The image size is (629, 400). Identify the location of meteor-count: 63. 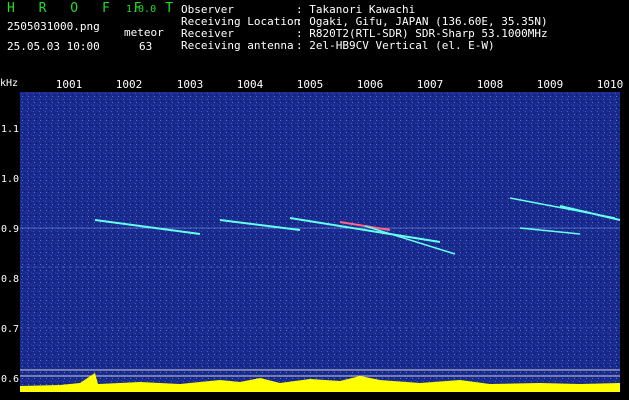
(146, 46).